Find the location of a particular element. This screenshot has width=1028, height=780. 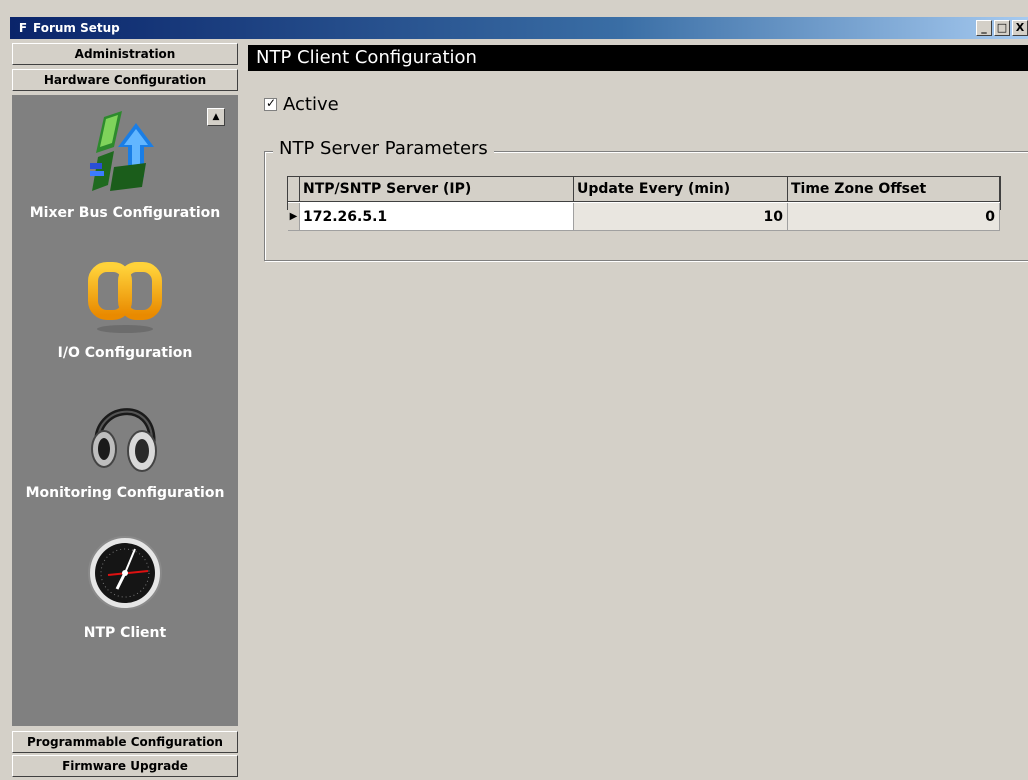

app-logo-icon: F is located at coordinates (23, 28).